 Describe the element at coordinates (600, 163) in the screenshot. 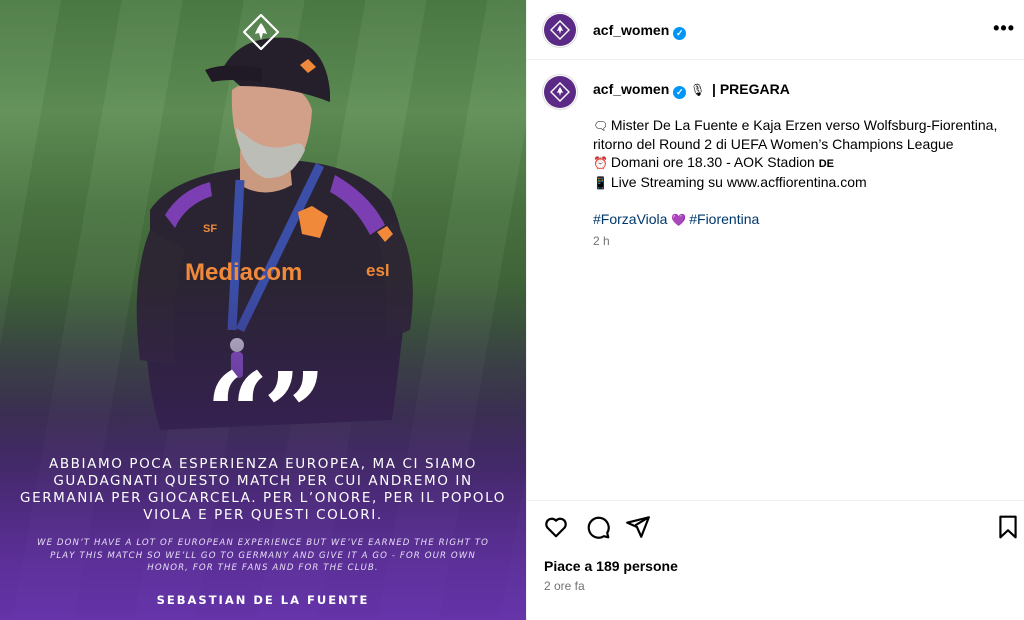

I see `alarm-clock-icon: ⏰` at that location.